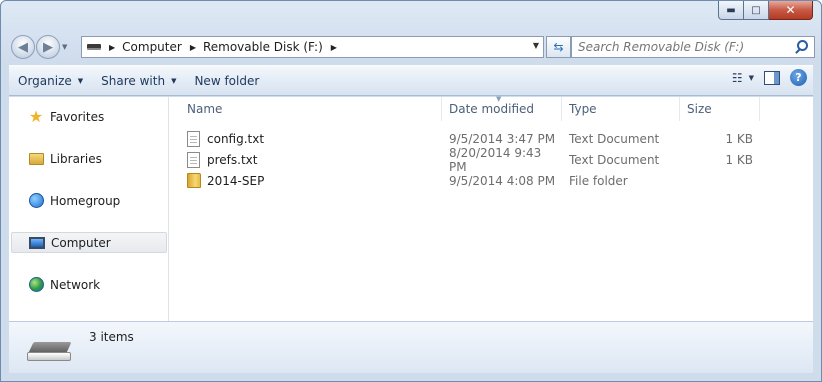 The height and width of the screenshot is (382, 822). I want to click on column-header-date-modified: ▼ Date modified, so click(502, 108).